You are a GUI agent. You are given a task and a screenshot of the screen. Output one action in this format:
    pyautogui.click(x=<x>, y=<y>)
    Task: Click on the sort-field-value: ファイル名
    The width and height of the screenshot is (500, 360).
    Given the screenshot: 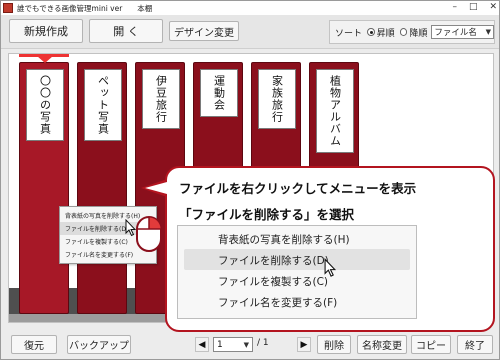 What is the action you would take?
    pyautogui.click(x=455, y=33)
    